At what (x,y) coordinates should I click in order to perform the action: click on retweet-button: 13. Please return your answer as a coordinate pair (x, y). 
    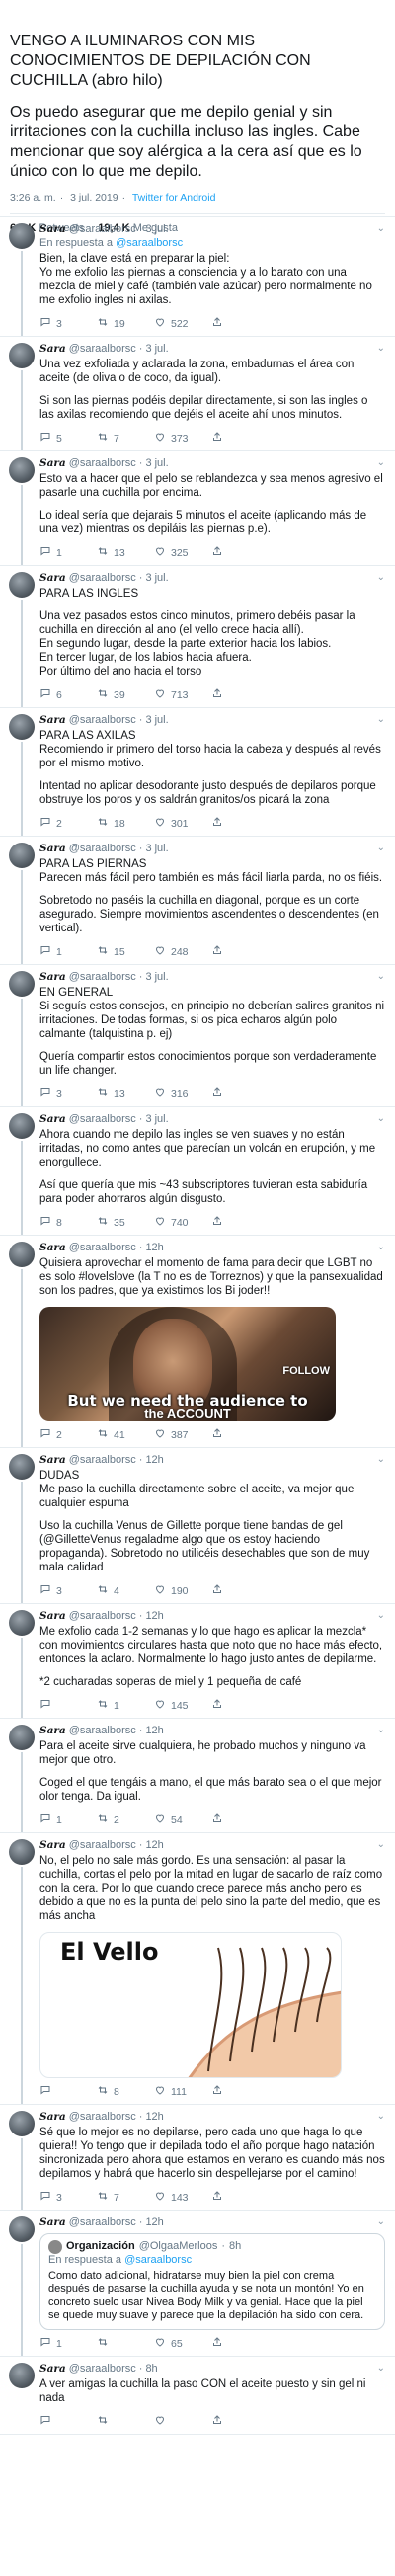
    Looking at the image, I should click on (126, 553).